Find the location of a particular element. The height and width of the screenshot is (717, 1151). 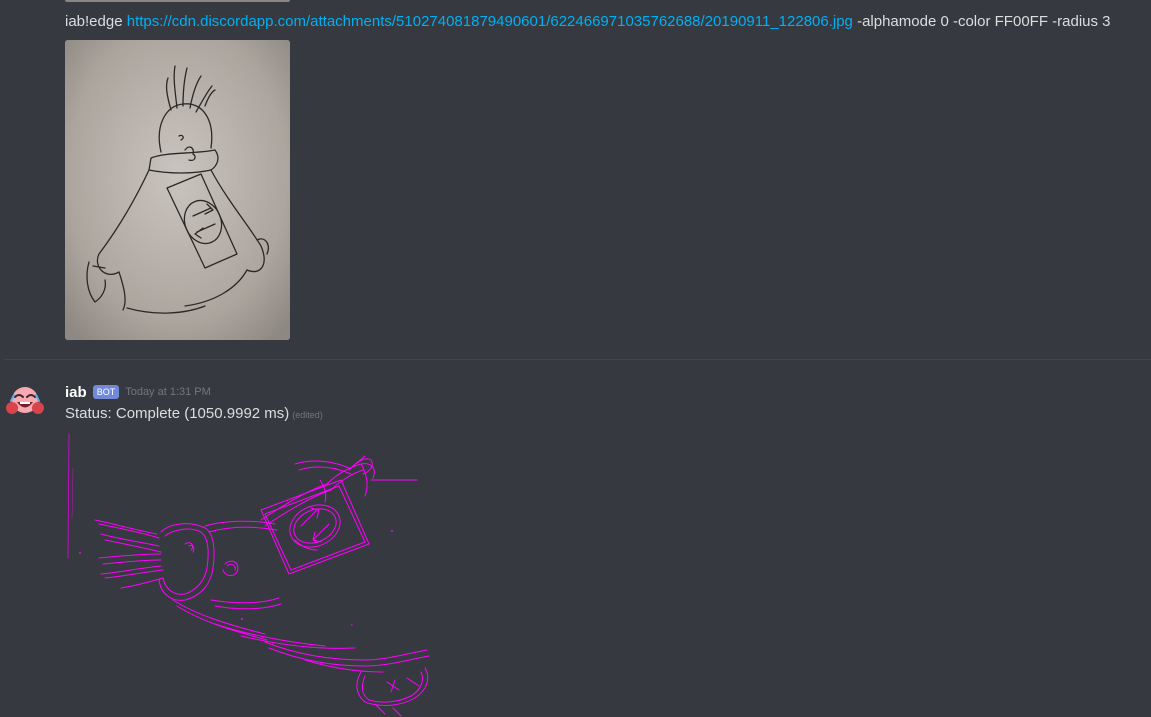

status-text: Status: Complete (1050.9992 ms) is located at coordinates (177, 413).